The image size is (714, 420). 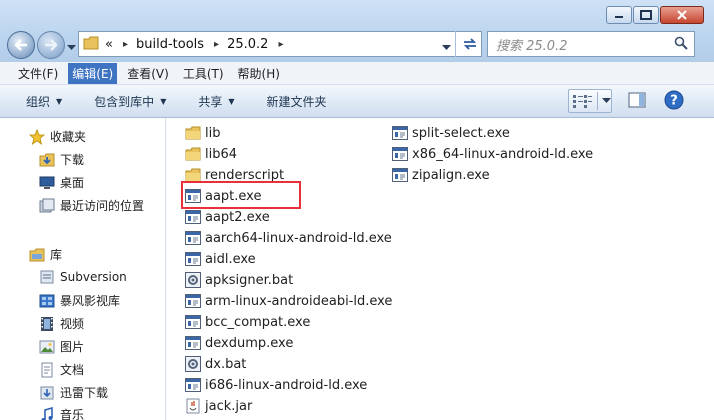 I want to click on film-icon, so click(x=47, y=324).